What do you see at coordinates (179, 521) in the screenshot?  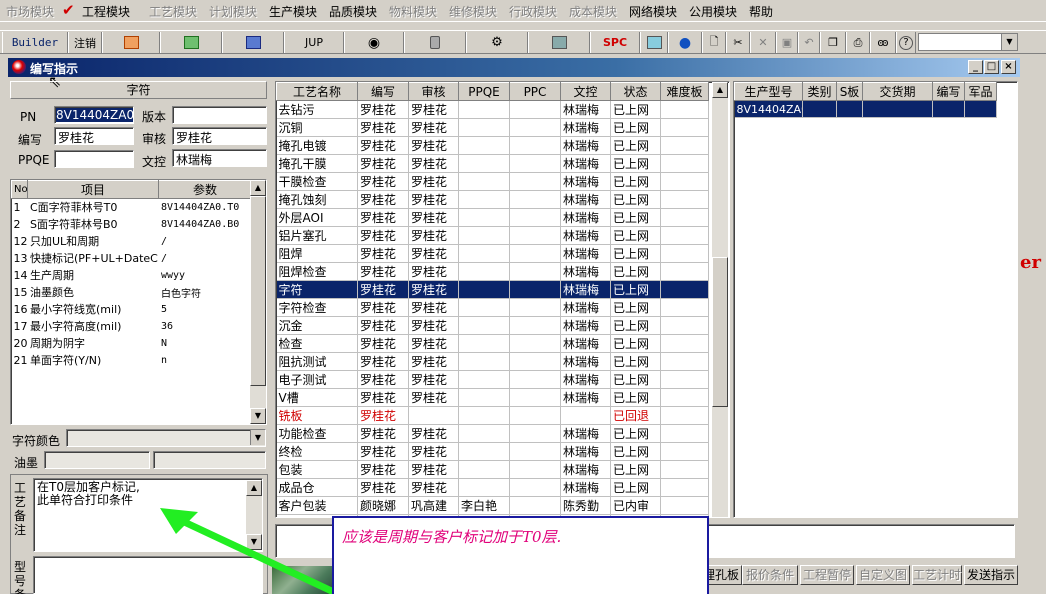 I see `arrow-head-icon` at bounding box center [179, 521].